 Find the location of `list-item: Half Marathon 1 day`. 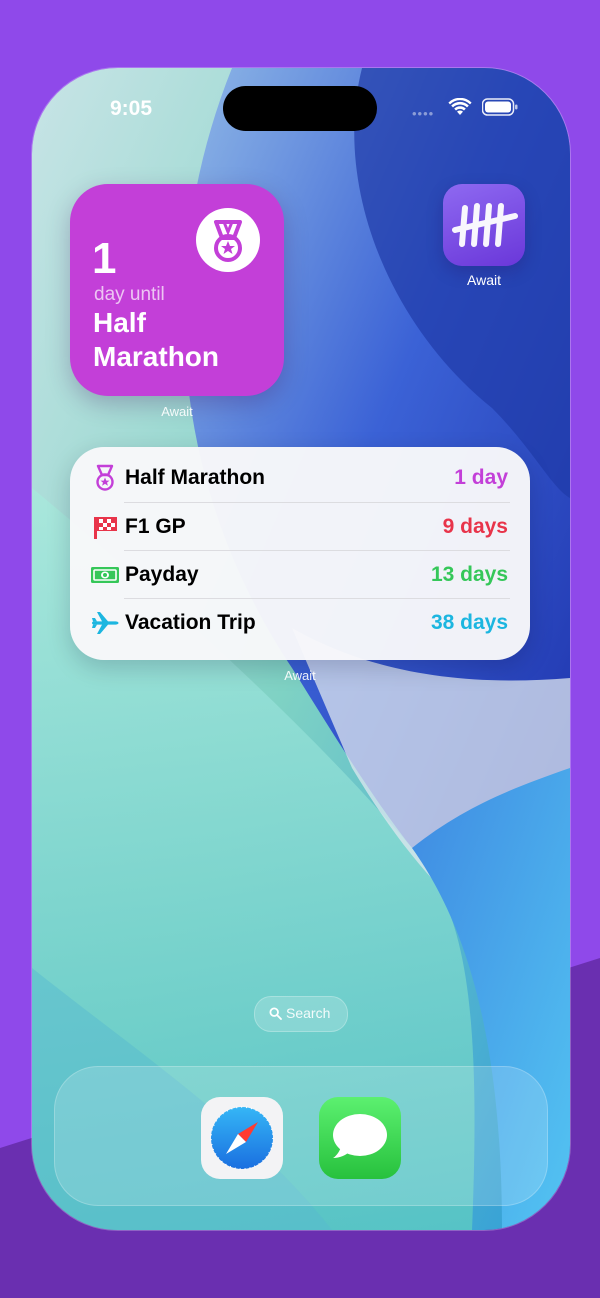

list-item: Half Marathon 1 day is located at coordinates (299, 477).